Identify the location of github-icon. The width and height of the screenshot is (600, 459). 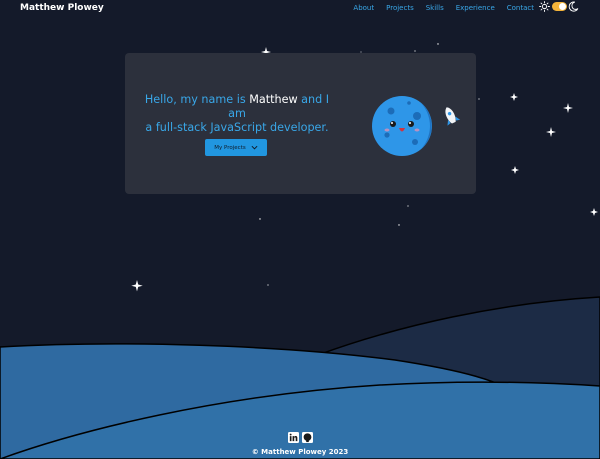
(307, 437).